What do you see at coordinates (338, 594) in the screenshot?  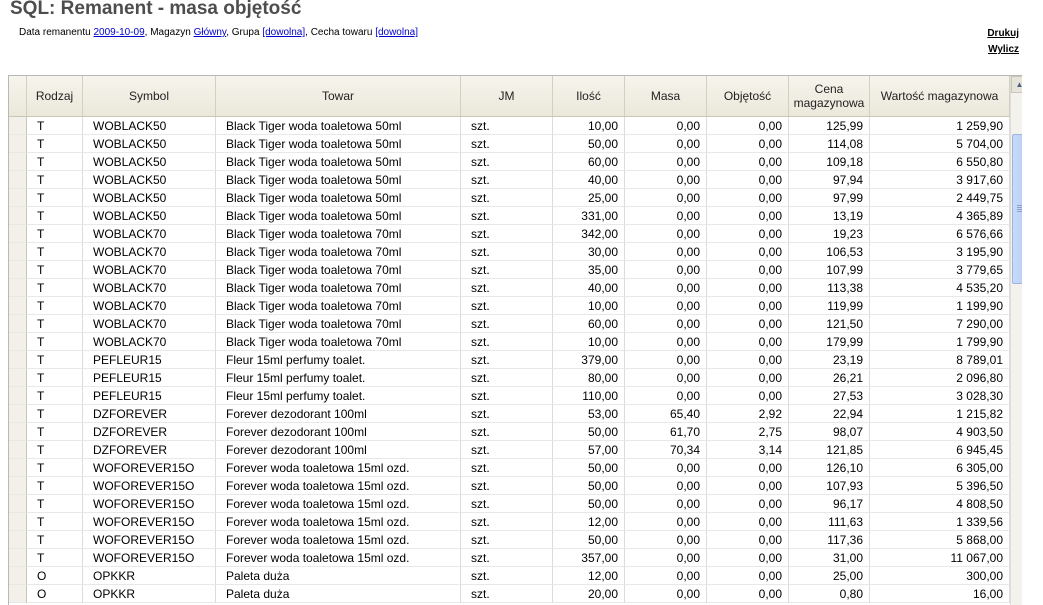 I see `cell-towar: Paleta duża` at bounding box center [338, 594].